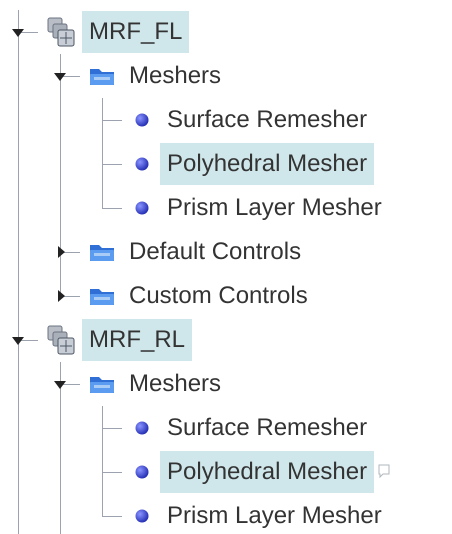 This screenshot has height=534, width=452. Describe the element at coordinates (136, 32) in the screenshot. I see `tree-item: MRF_FL` at that location.